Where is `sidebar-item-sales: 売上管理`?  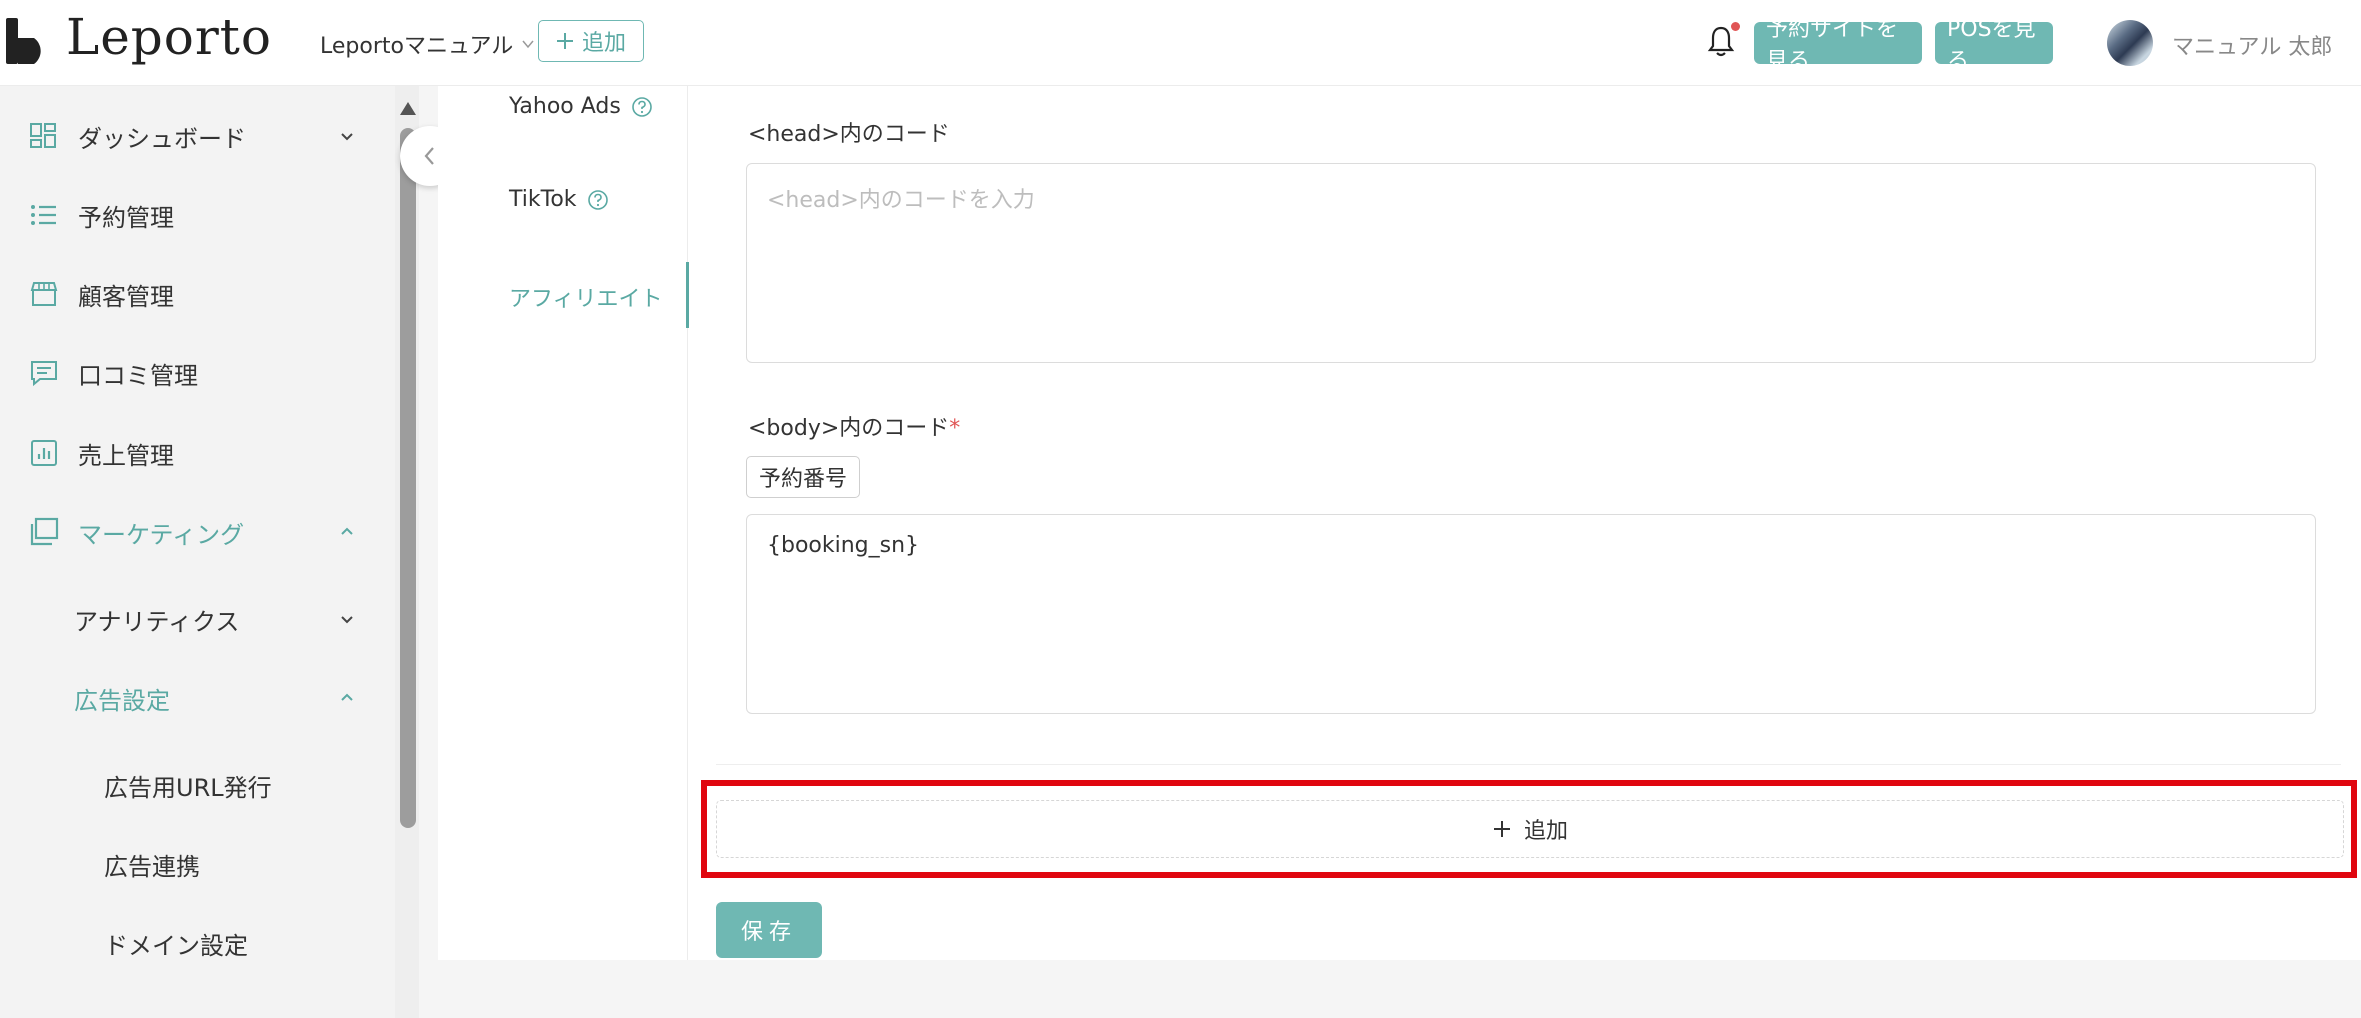
sidebar-item-sales: 売上管理 is located at coordinates (190, 453).